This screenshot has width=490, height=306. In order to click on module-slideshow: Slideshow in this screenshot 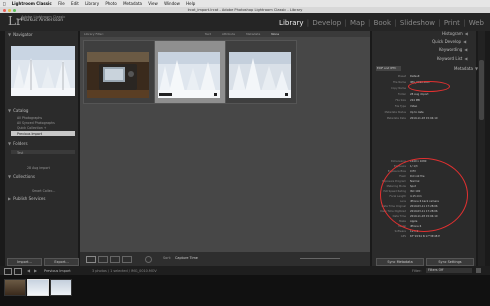, I will do `click(417, 23)`.